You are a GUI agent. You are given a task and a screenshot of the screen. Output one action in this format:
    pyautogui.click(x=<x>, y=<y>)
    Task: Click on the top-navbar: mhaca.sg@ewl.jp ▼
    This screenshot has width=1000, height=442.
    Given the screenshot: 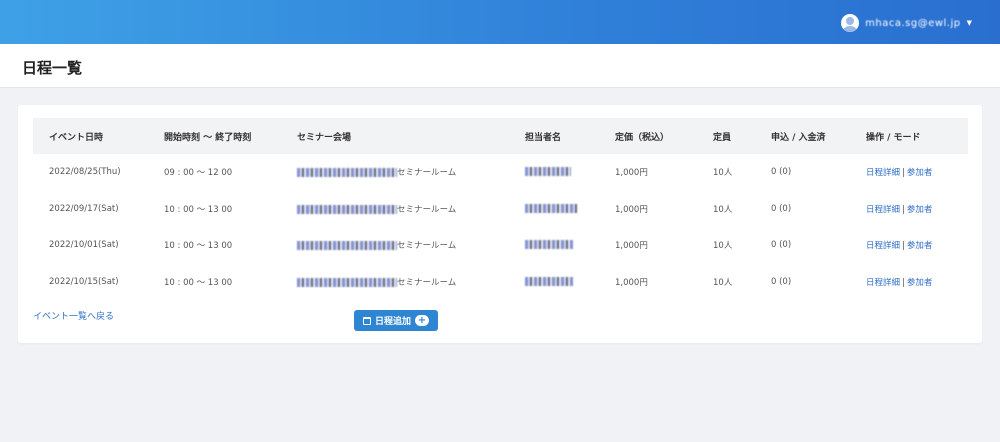 What is the action you would take?
    pyautogui.click(x=500, y=22)
    